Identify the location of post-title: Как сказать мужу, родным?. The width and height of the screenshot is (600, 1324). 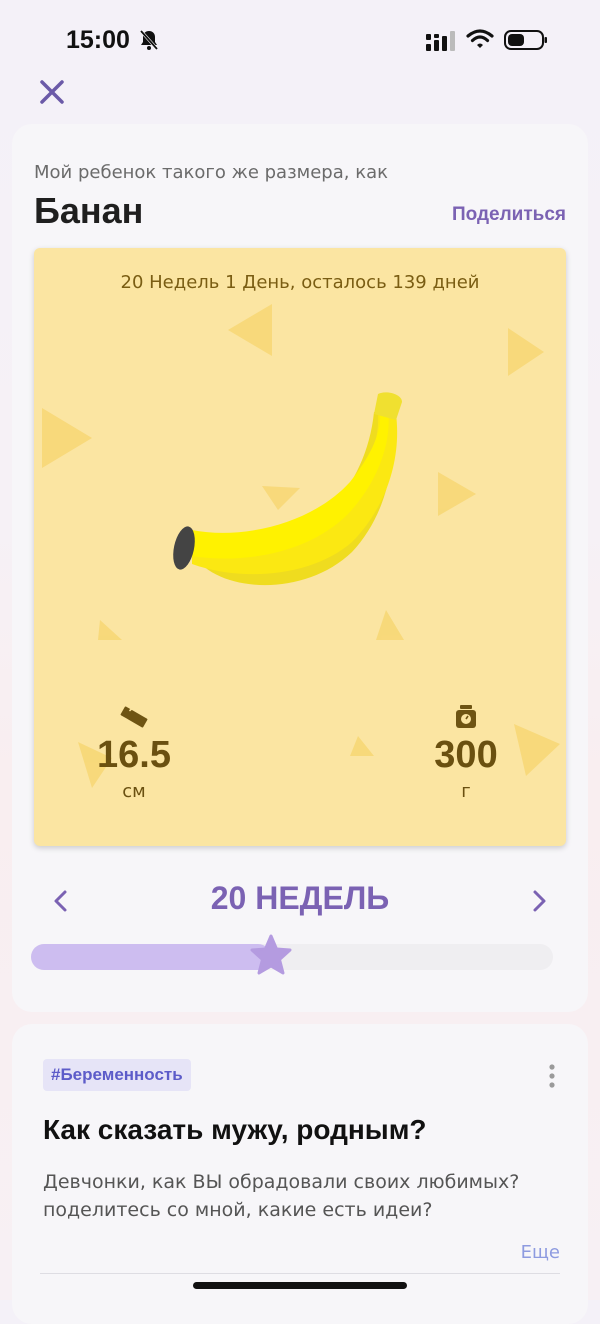
(235, 1130).